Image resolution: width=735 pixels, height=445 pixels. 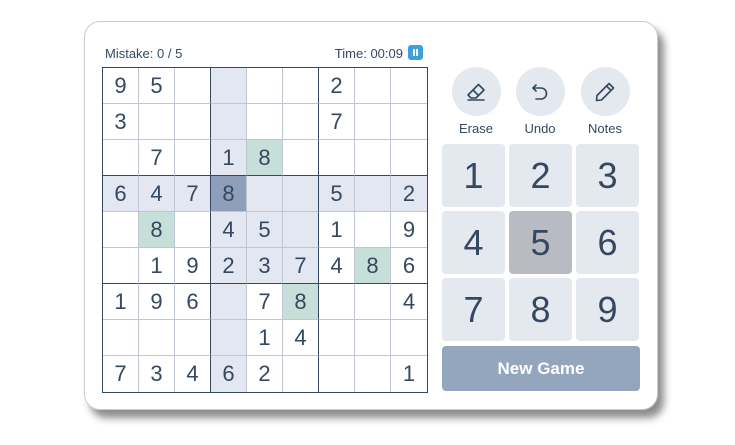 I want to click on time-value: 00:09, so click(x=386, y=53).